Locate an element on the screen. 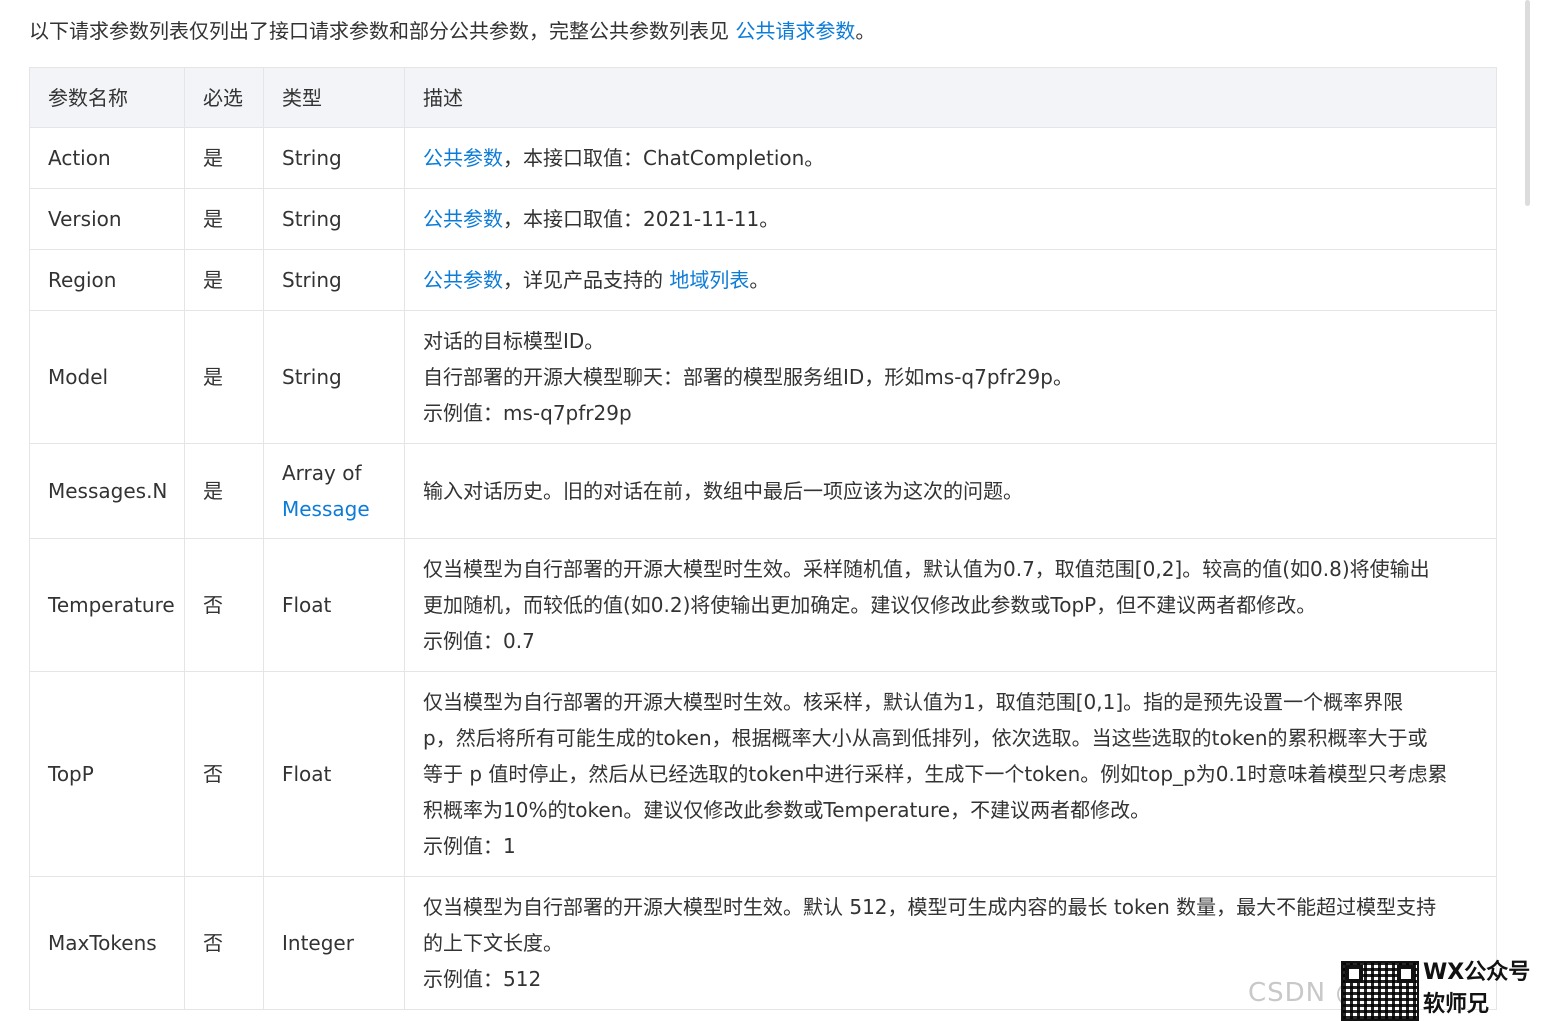  header-param-name: 参数名称 is located at coordinates (107, 97).